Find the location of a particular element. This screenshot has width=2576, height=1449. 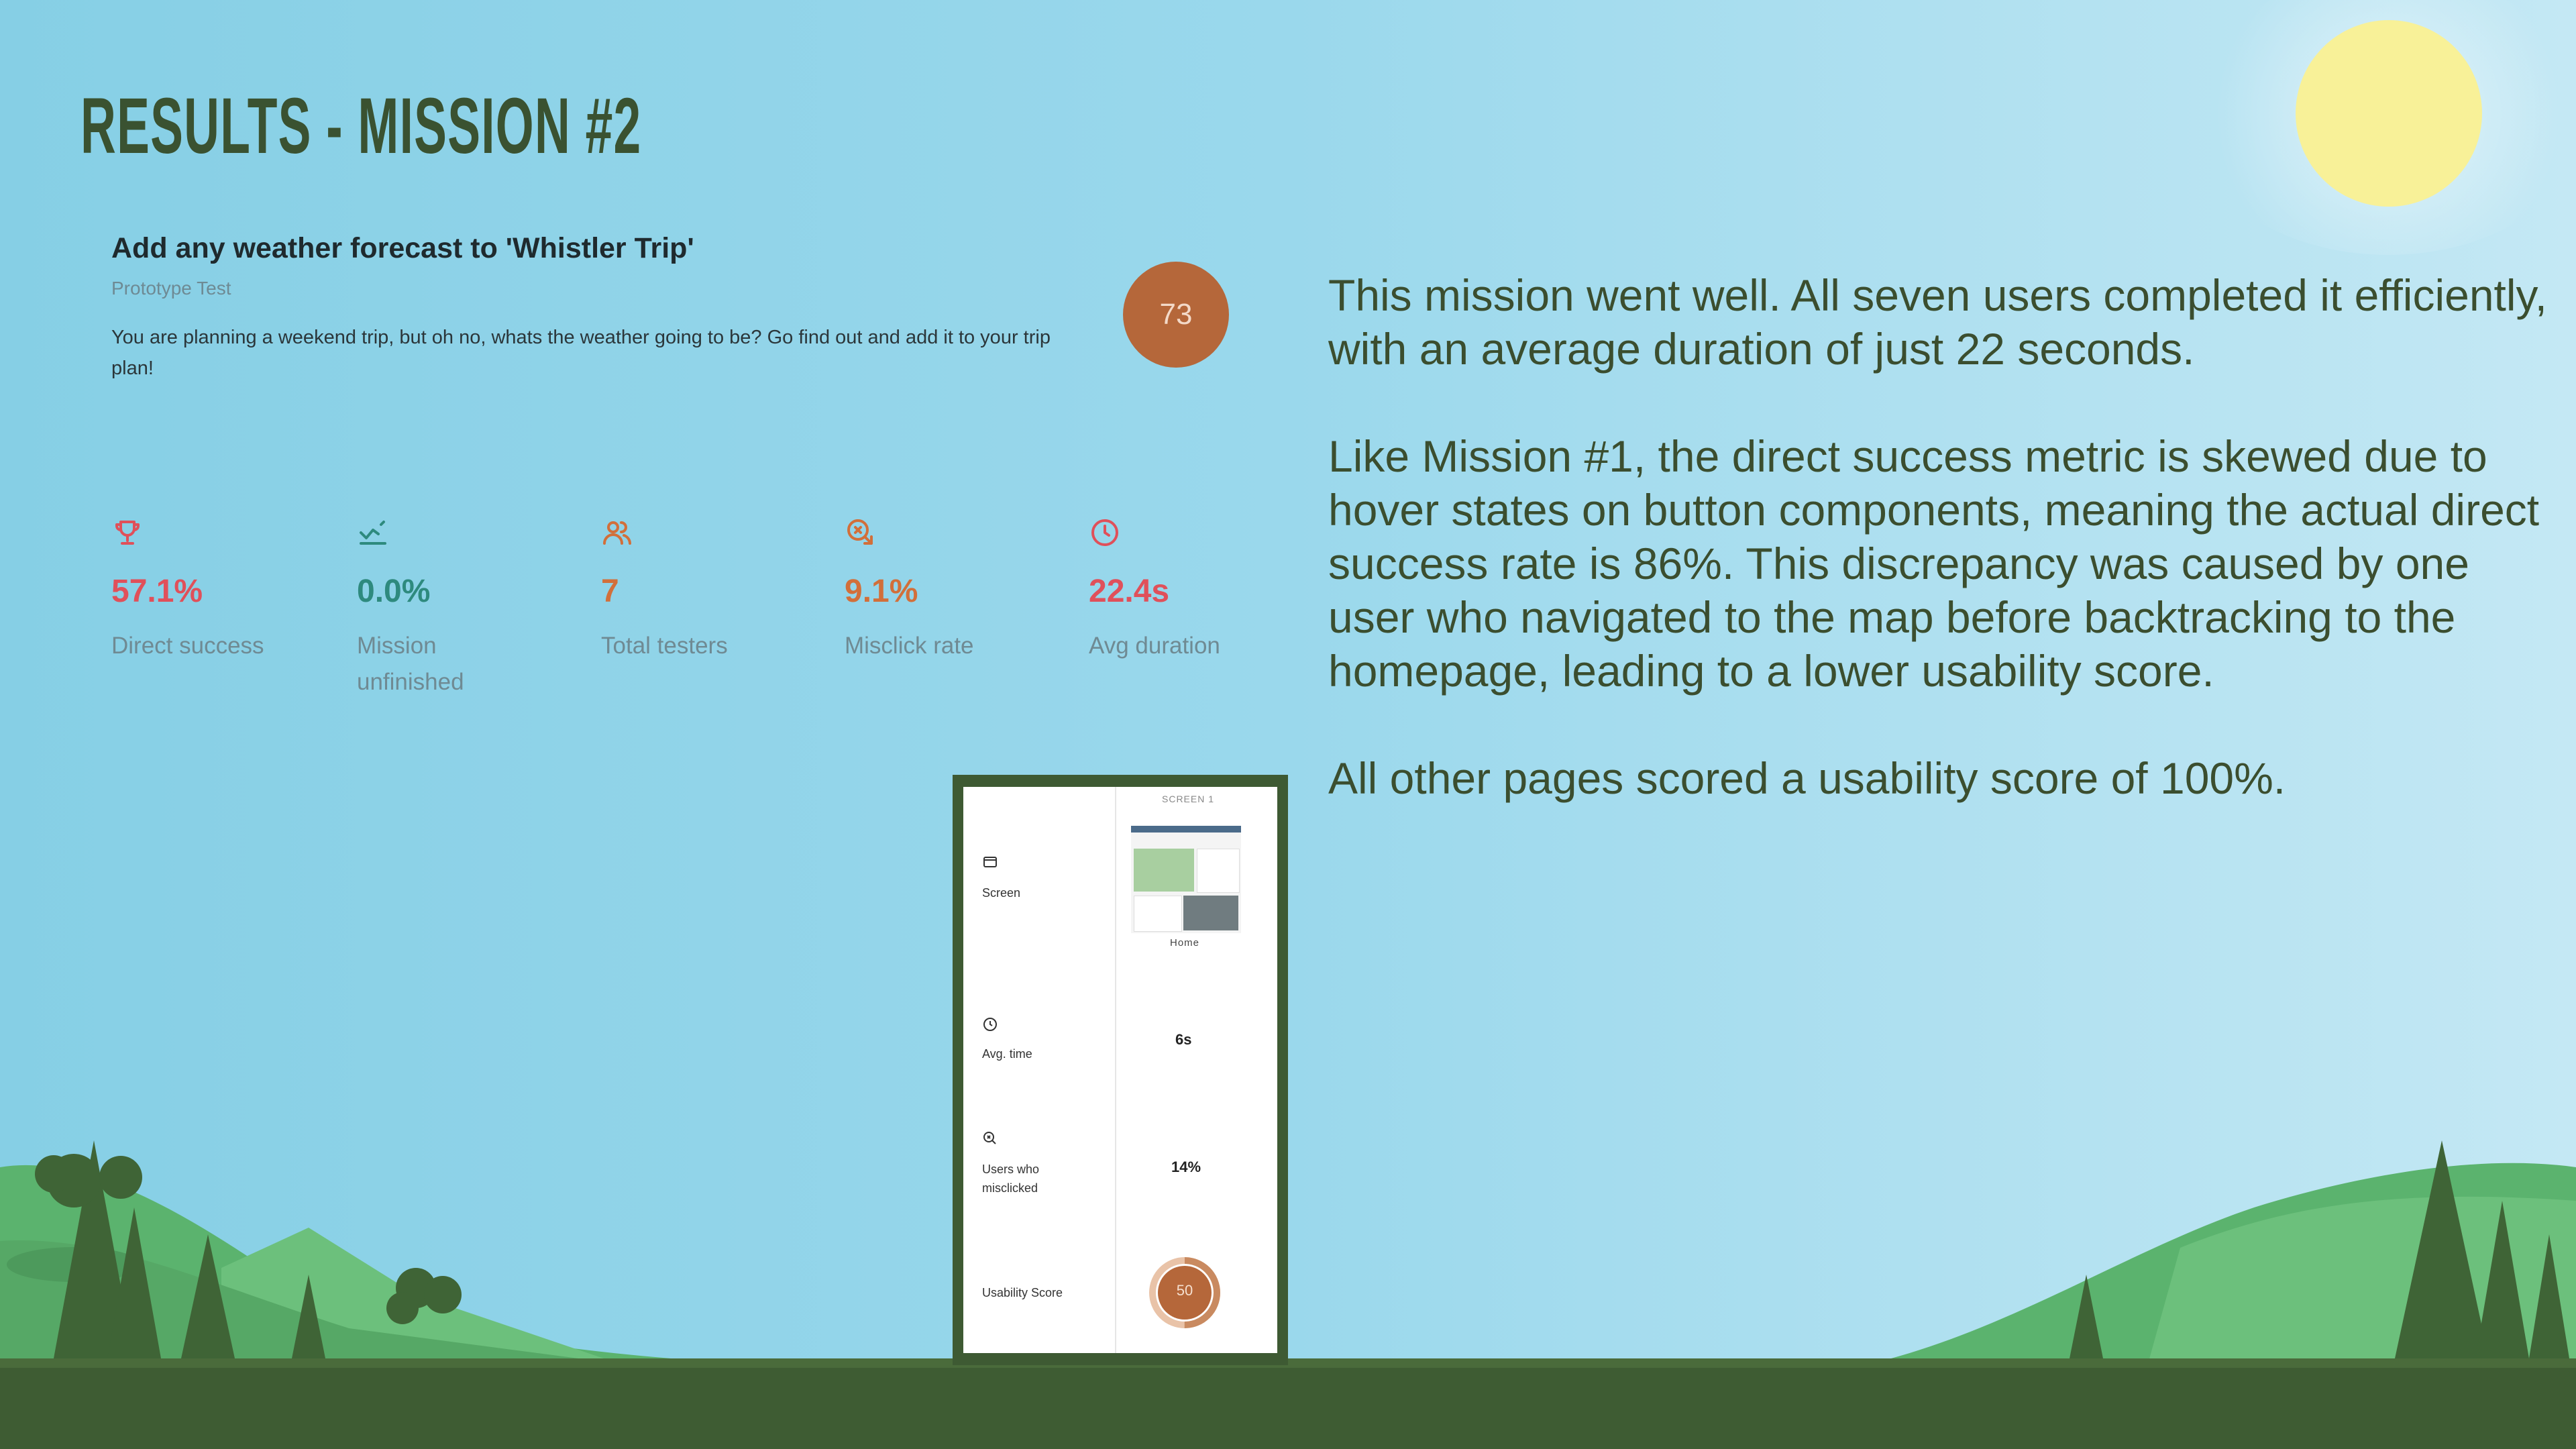

screen-label: Screen is located at coordinates (1001, 893).